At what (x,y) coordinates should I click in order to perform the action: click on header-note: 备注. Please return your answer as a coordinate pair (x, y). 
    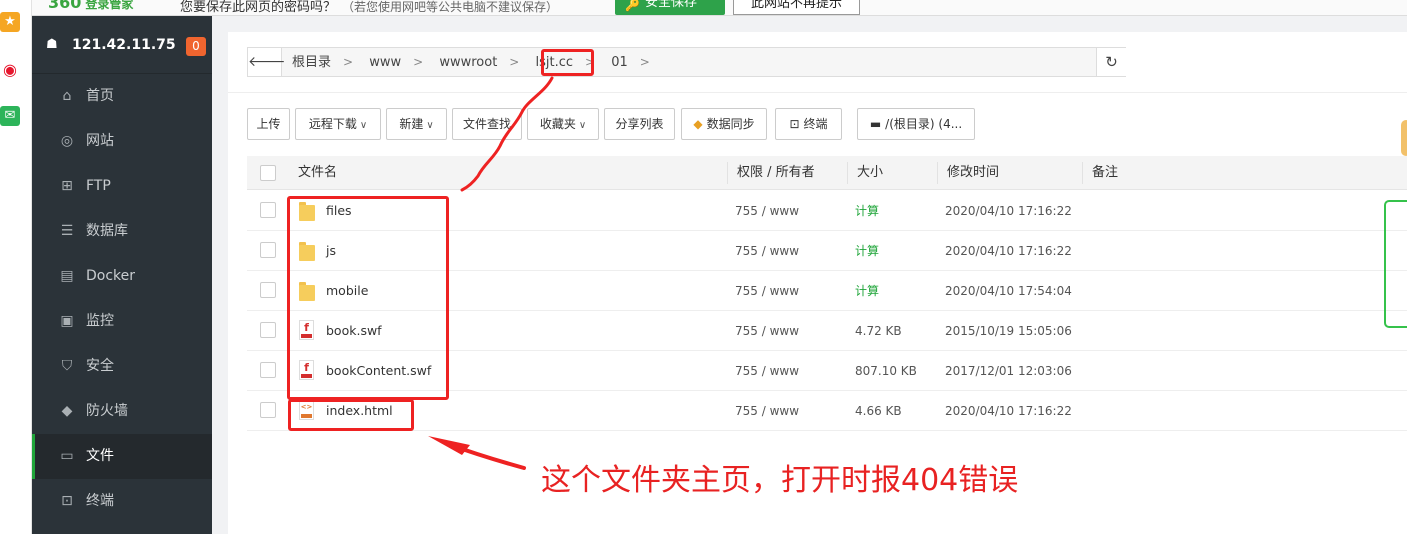
    Looking at the image, I should click on (1105, 172).